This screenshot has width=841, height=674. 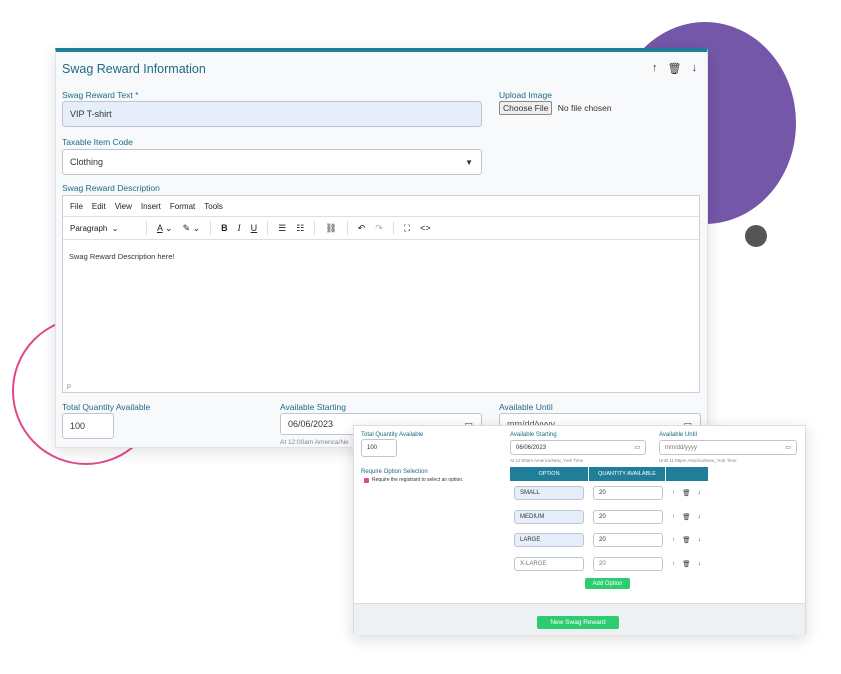 What do you see at coordinates (134, 69) in the screenshot?
I see `card-title: Swag Reward Information` at bounding box center [134, 69].